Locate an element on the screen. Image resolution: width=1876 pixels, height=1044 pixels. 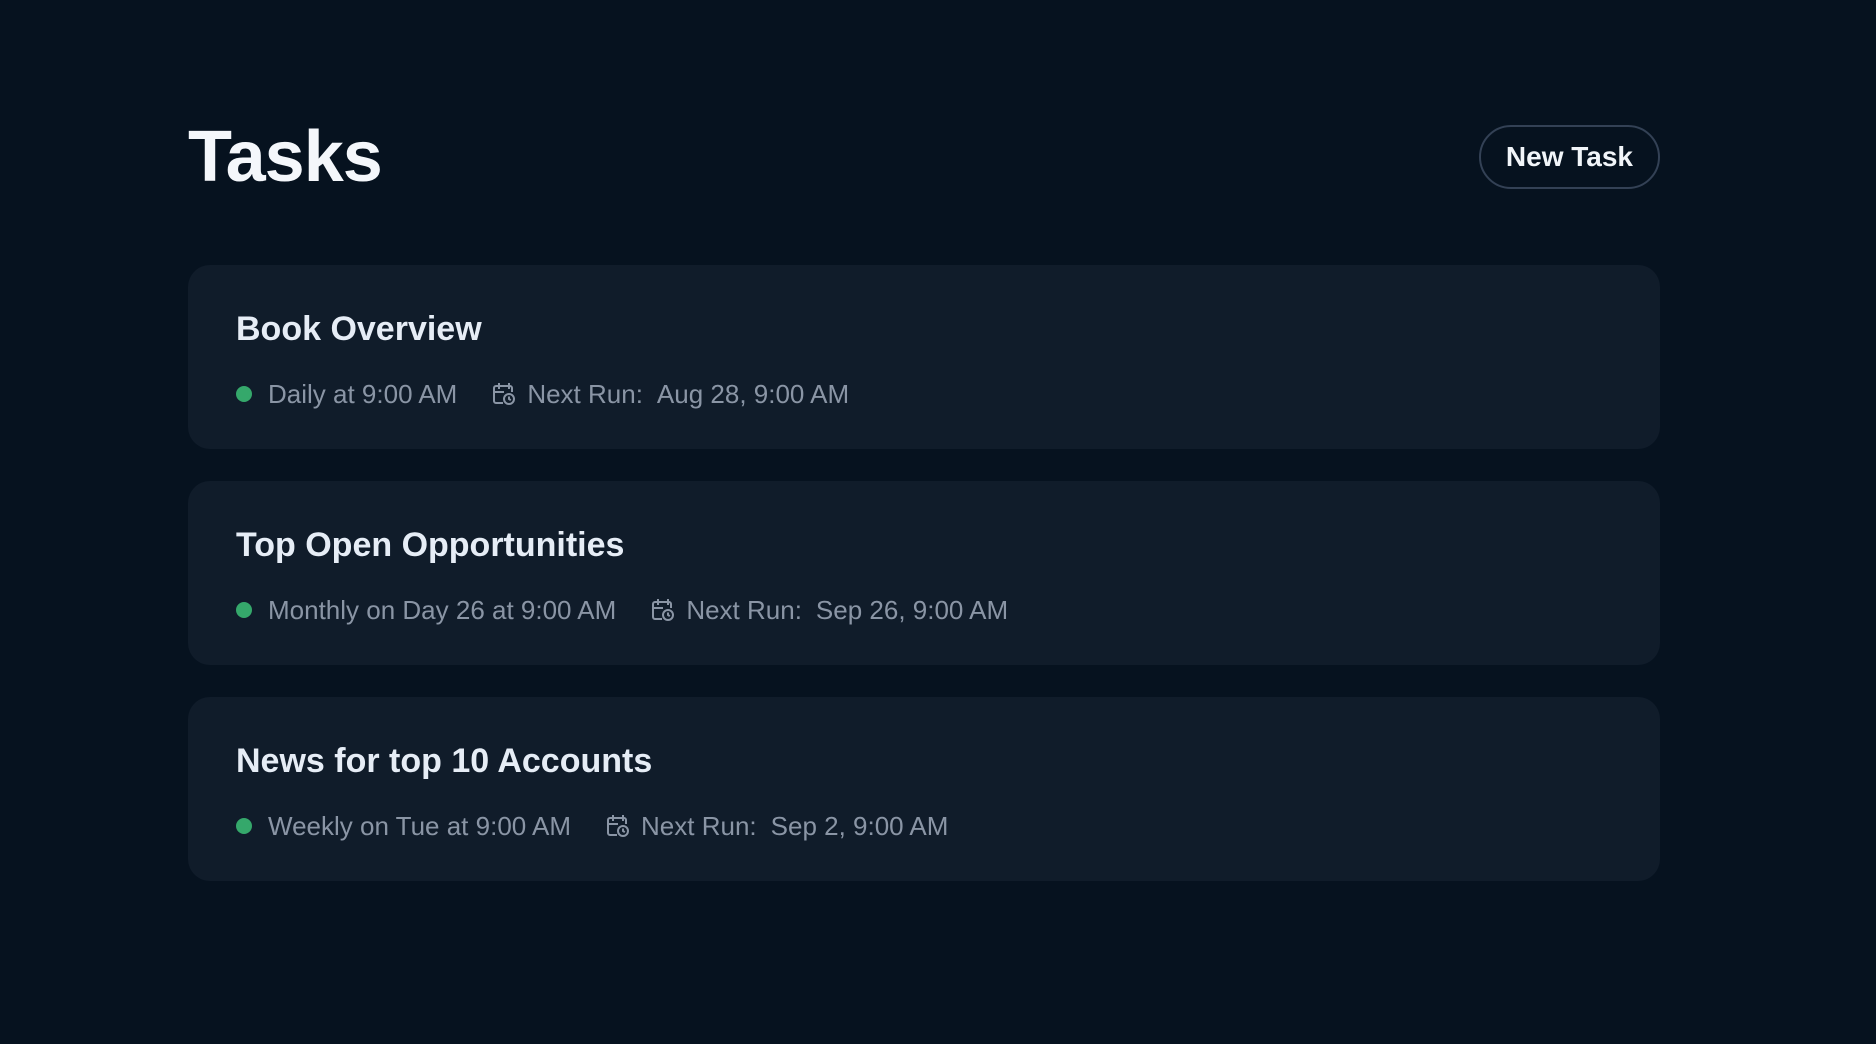
page-header: Tasks New Task is located at coordinates (924, 157).